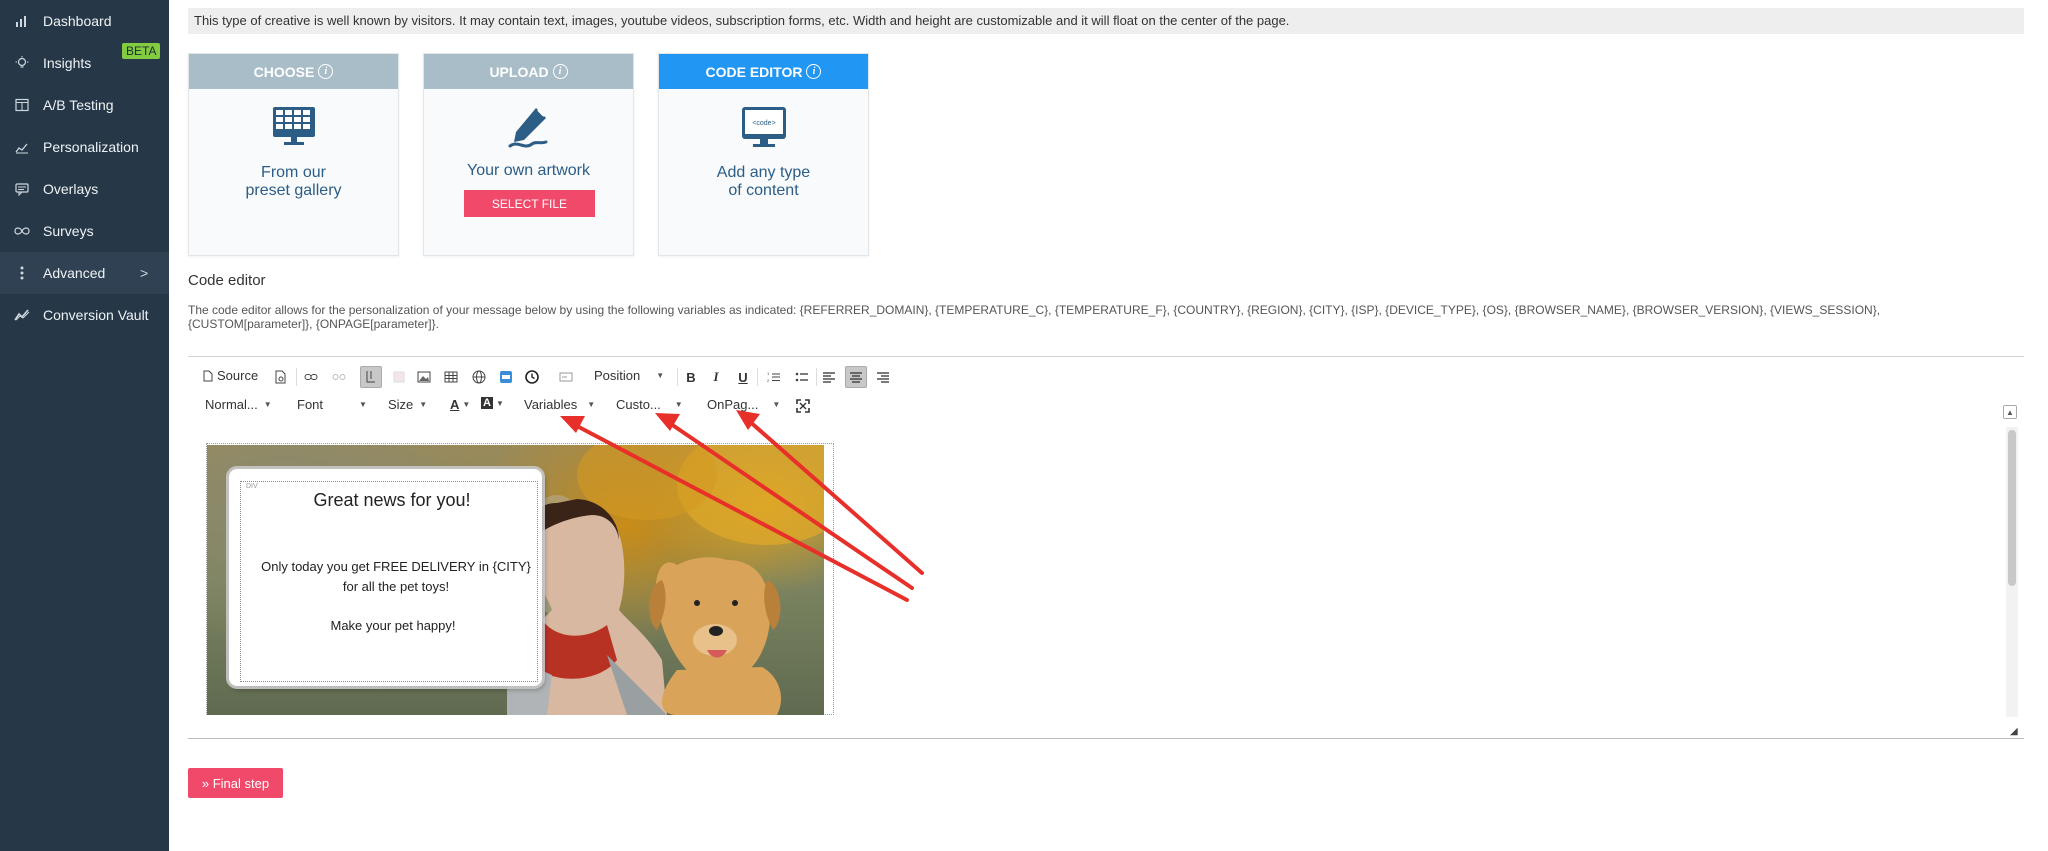  I want to click on pen-icon, so click(528, 128).